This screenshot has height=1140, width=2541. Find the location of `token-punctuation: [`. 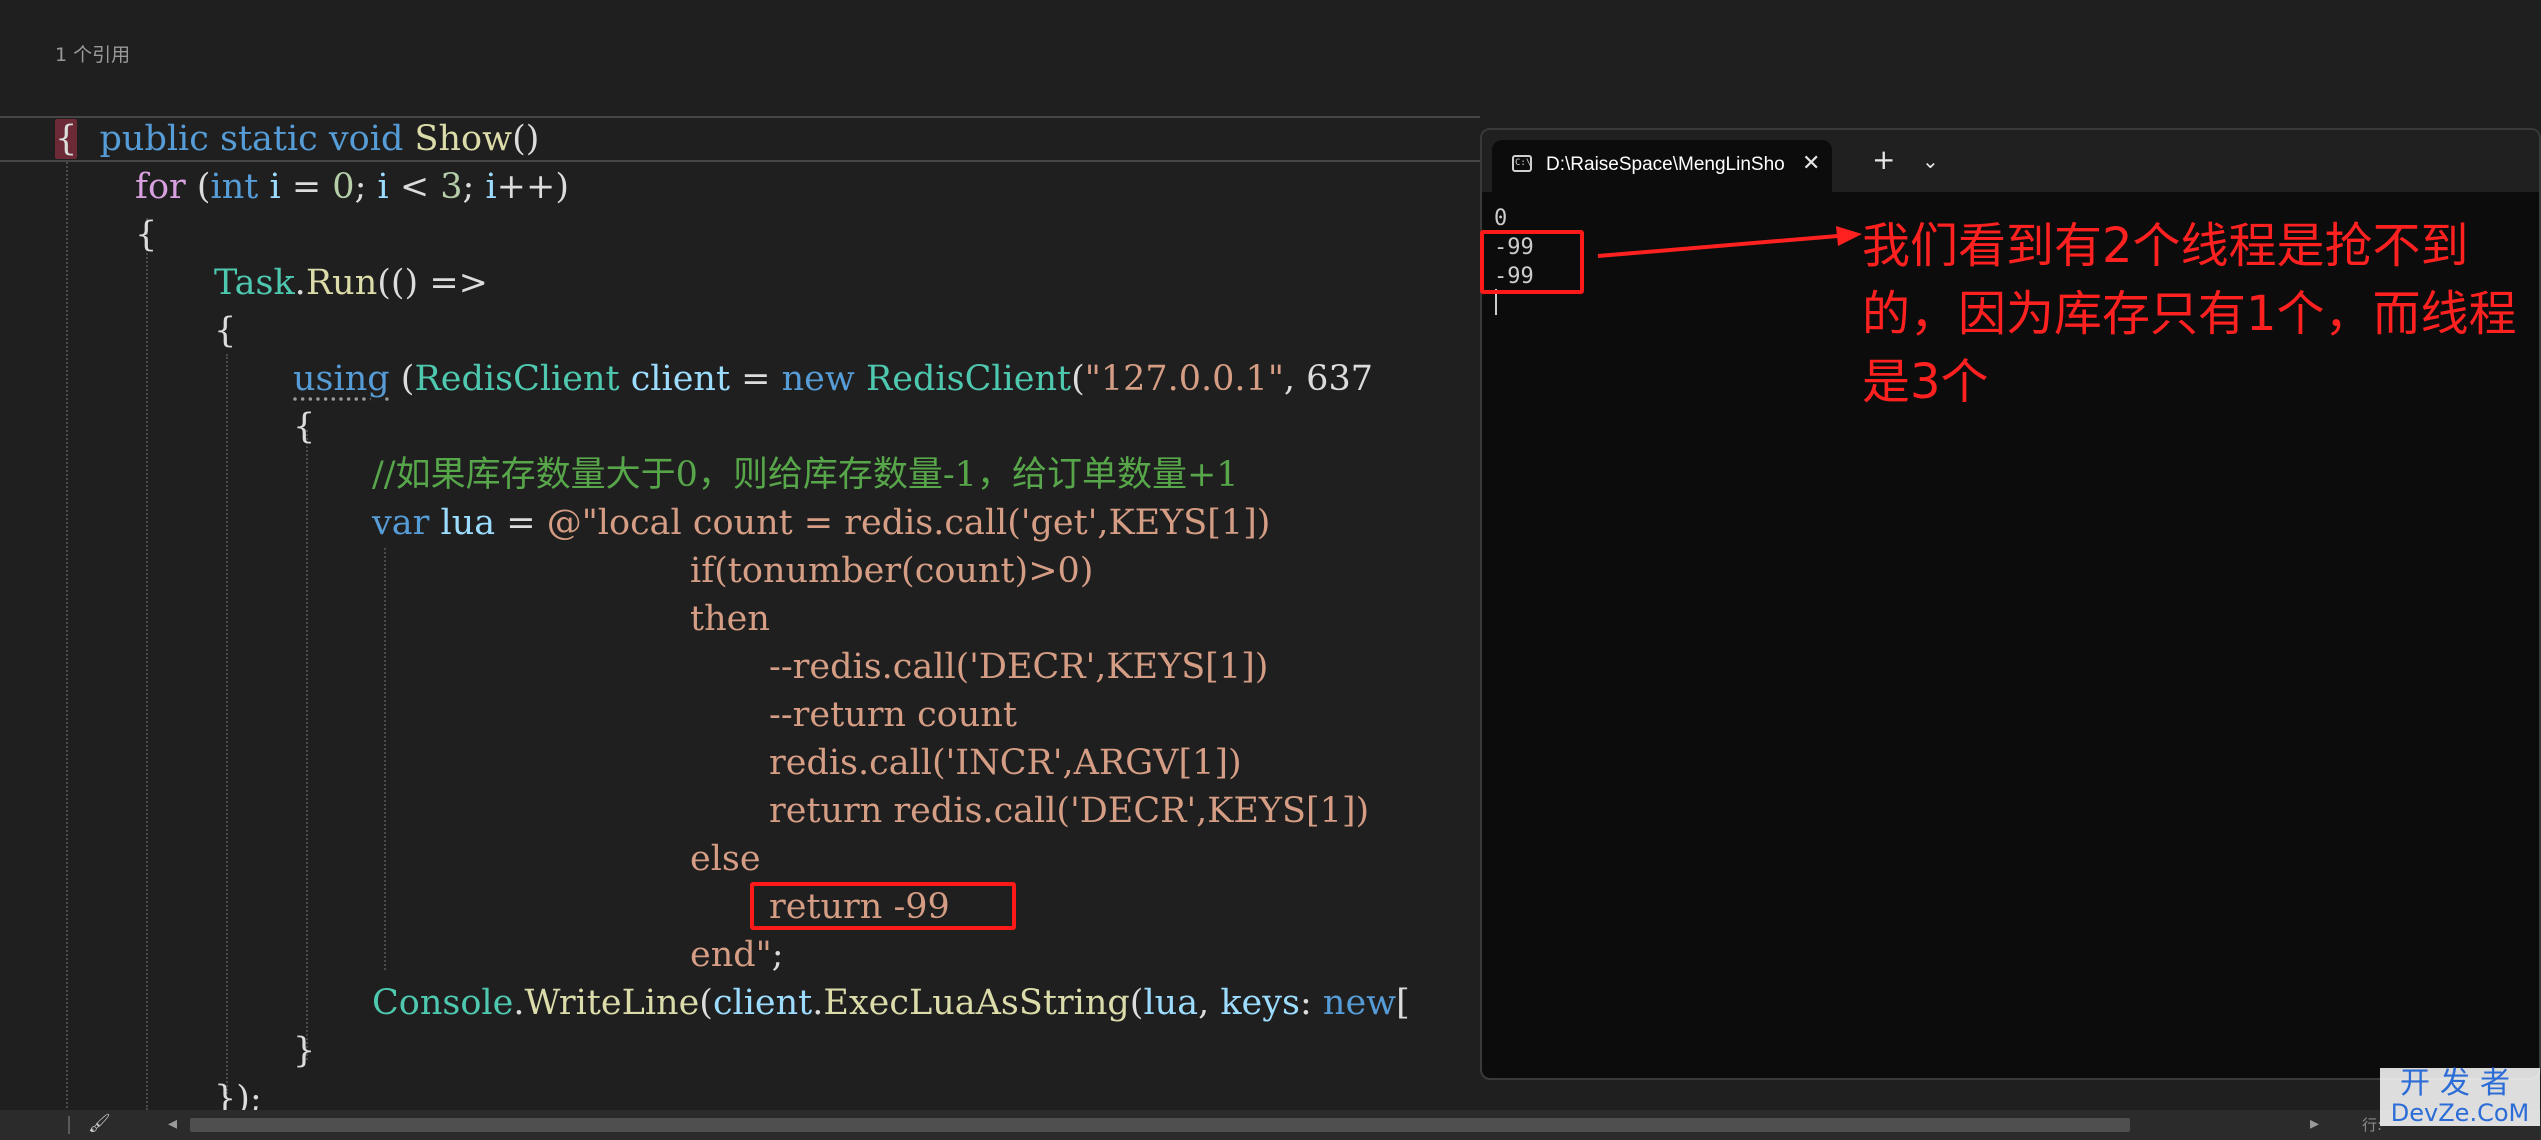

token-punctuation: [ is located at coordinates (1403, 1003).